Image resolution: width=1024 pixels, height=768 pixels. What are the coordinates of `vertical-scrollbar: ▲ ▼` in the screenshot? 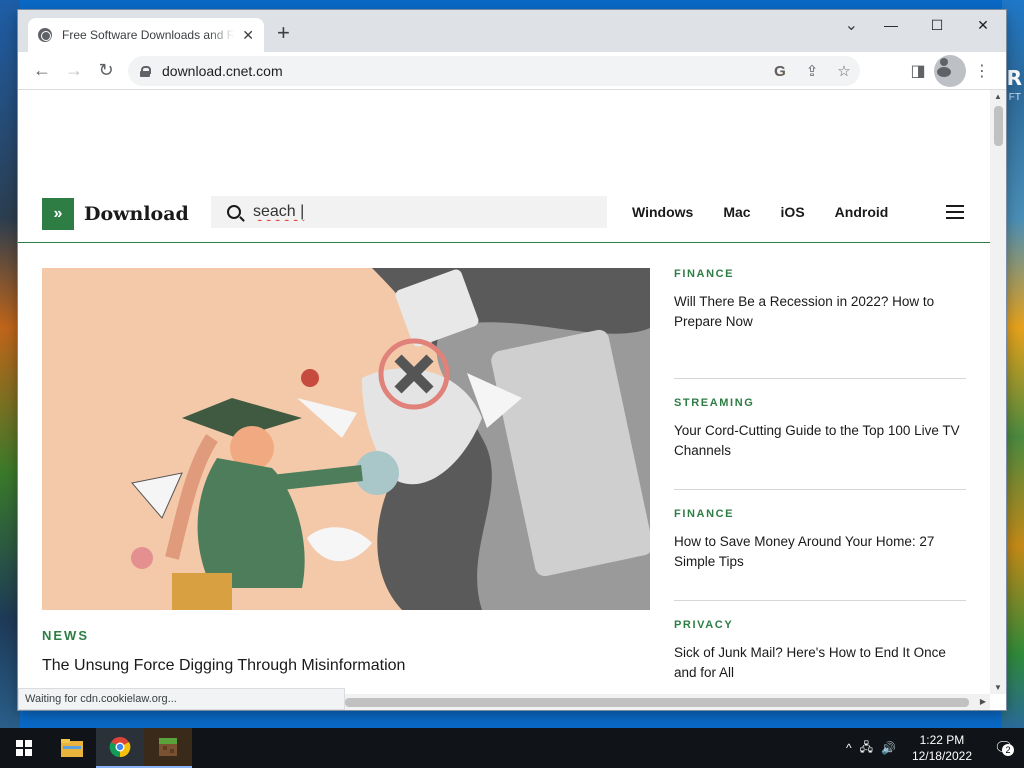 It's located at (998, 392).